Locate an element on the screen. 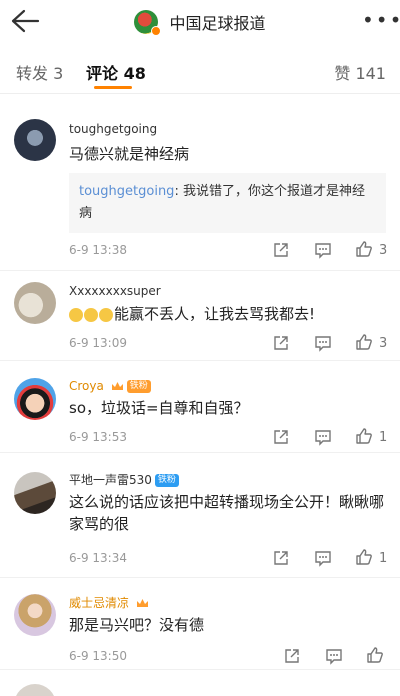 The image size is (400, 696). comment-text: 能赢不丢人，让我去骂我都去! is located at coordinates (226, 314).